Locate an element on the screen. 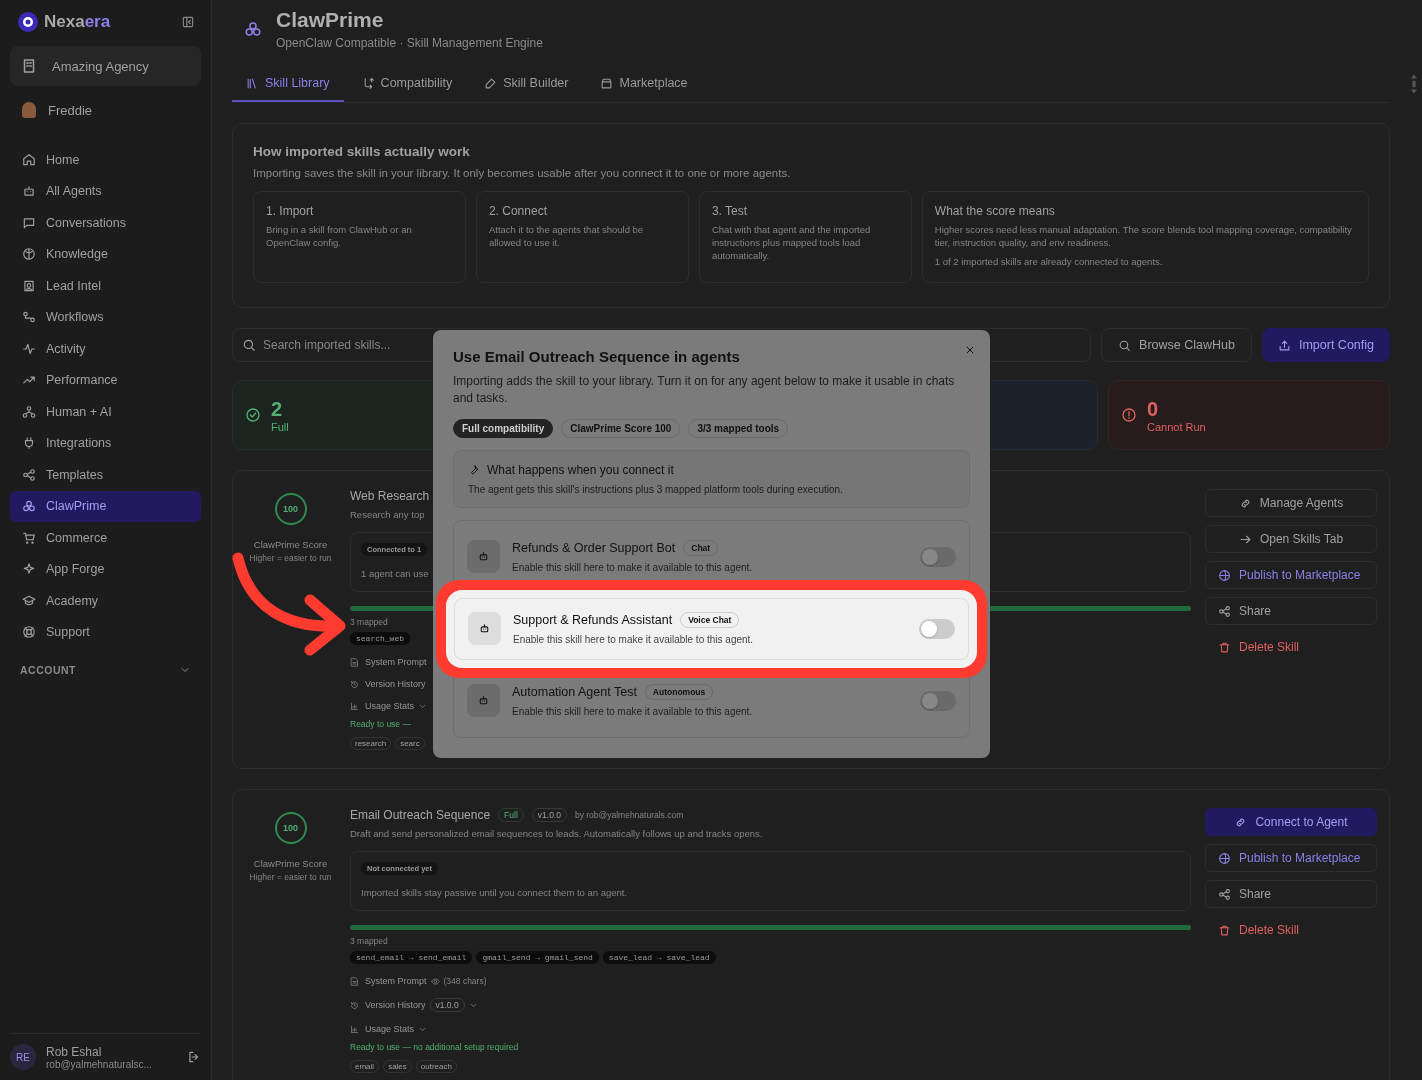 This screenshot has height=1080, width=1422. skill-title: Web Research is located at coordinates (390, 496).